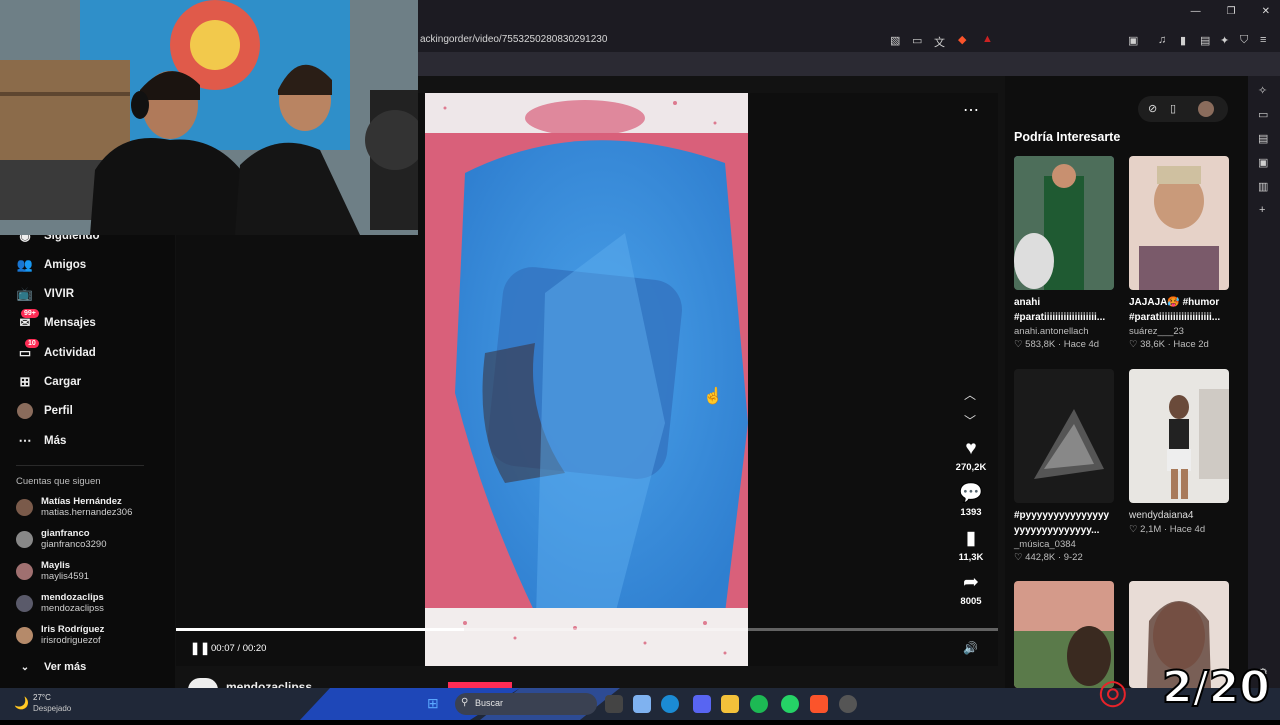  What do you see at coordinates (1183, 109) in the screenshot?
I see `view-mode-toggle: ⊘ ▯` at bounding box center [1183, 109].